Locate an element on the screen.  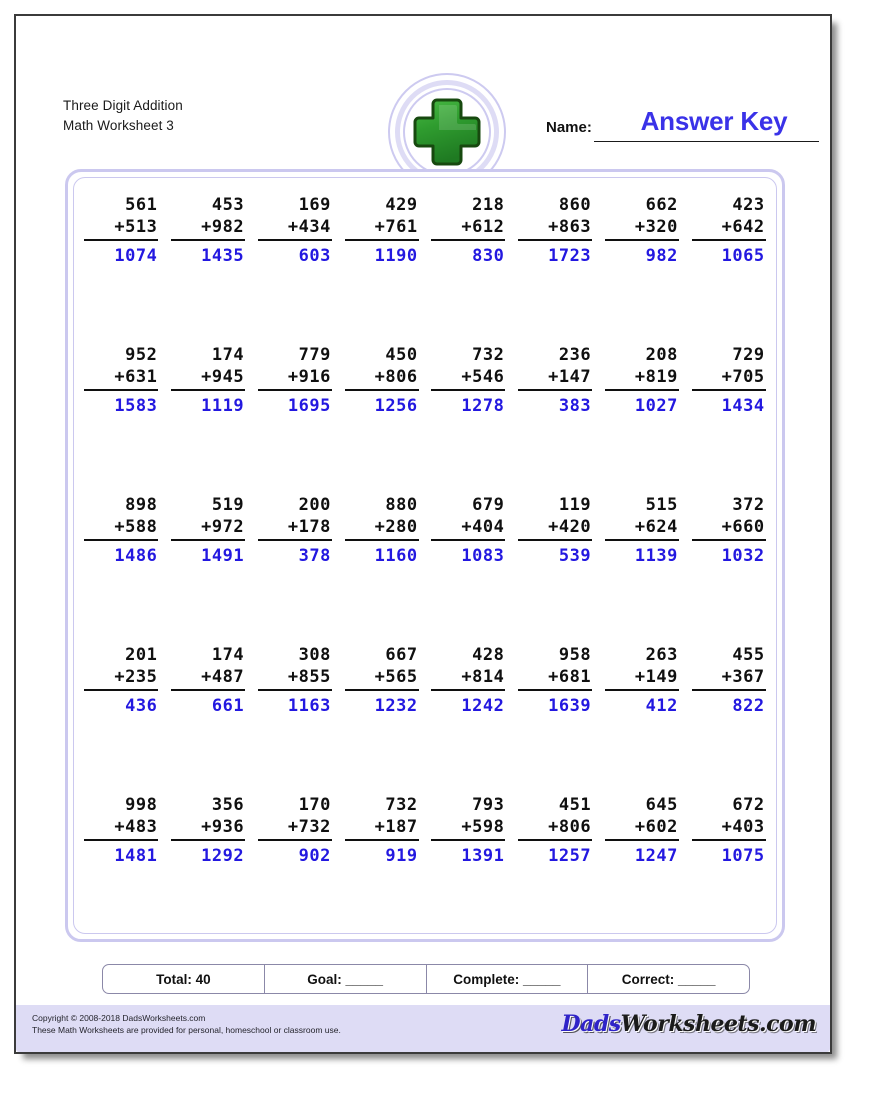
copyright-line-1: Copyright © 2008-2018 DadsWorksheets.com is located at coordinates (119, 1018).